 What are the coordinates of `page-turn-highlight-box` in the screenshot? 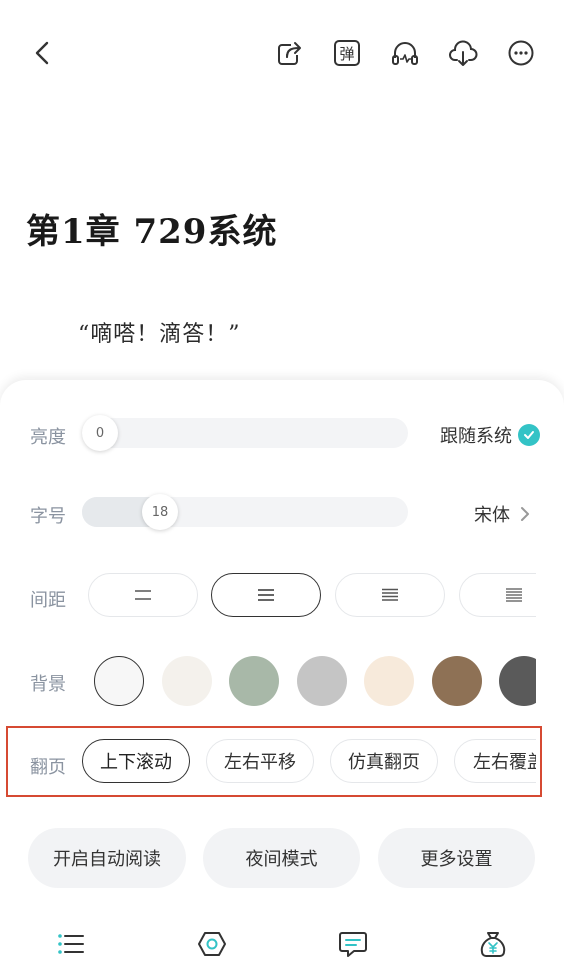 It's located at (274, 761).